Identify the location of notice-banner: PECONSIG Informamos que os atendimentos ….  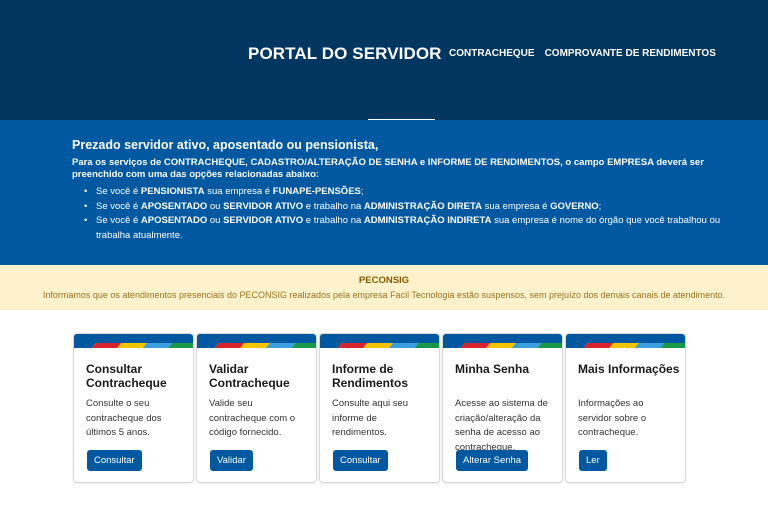
(384, 287).